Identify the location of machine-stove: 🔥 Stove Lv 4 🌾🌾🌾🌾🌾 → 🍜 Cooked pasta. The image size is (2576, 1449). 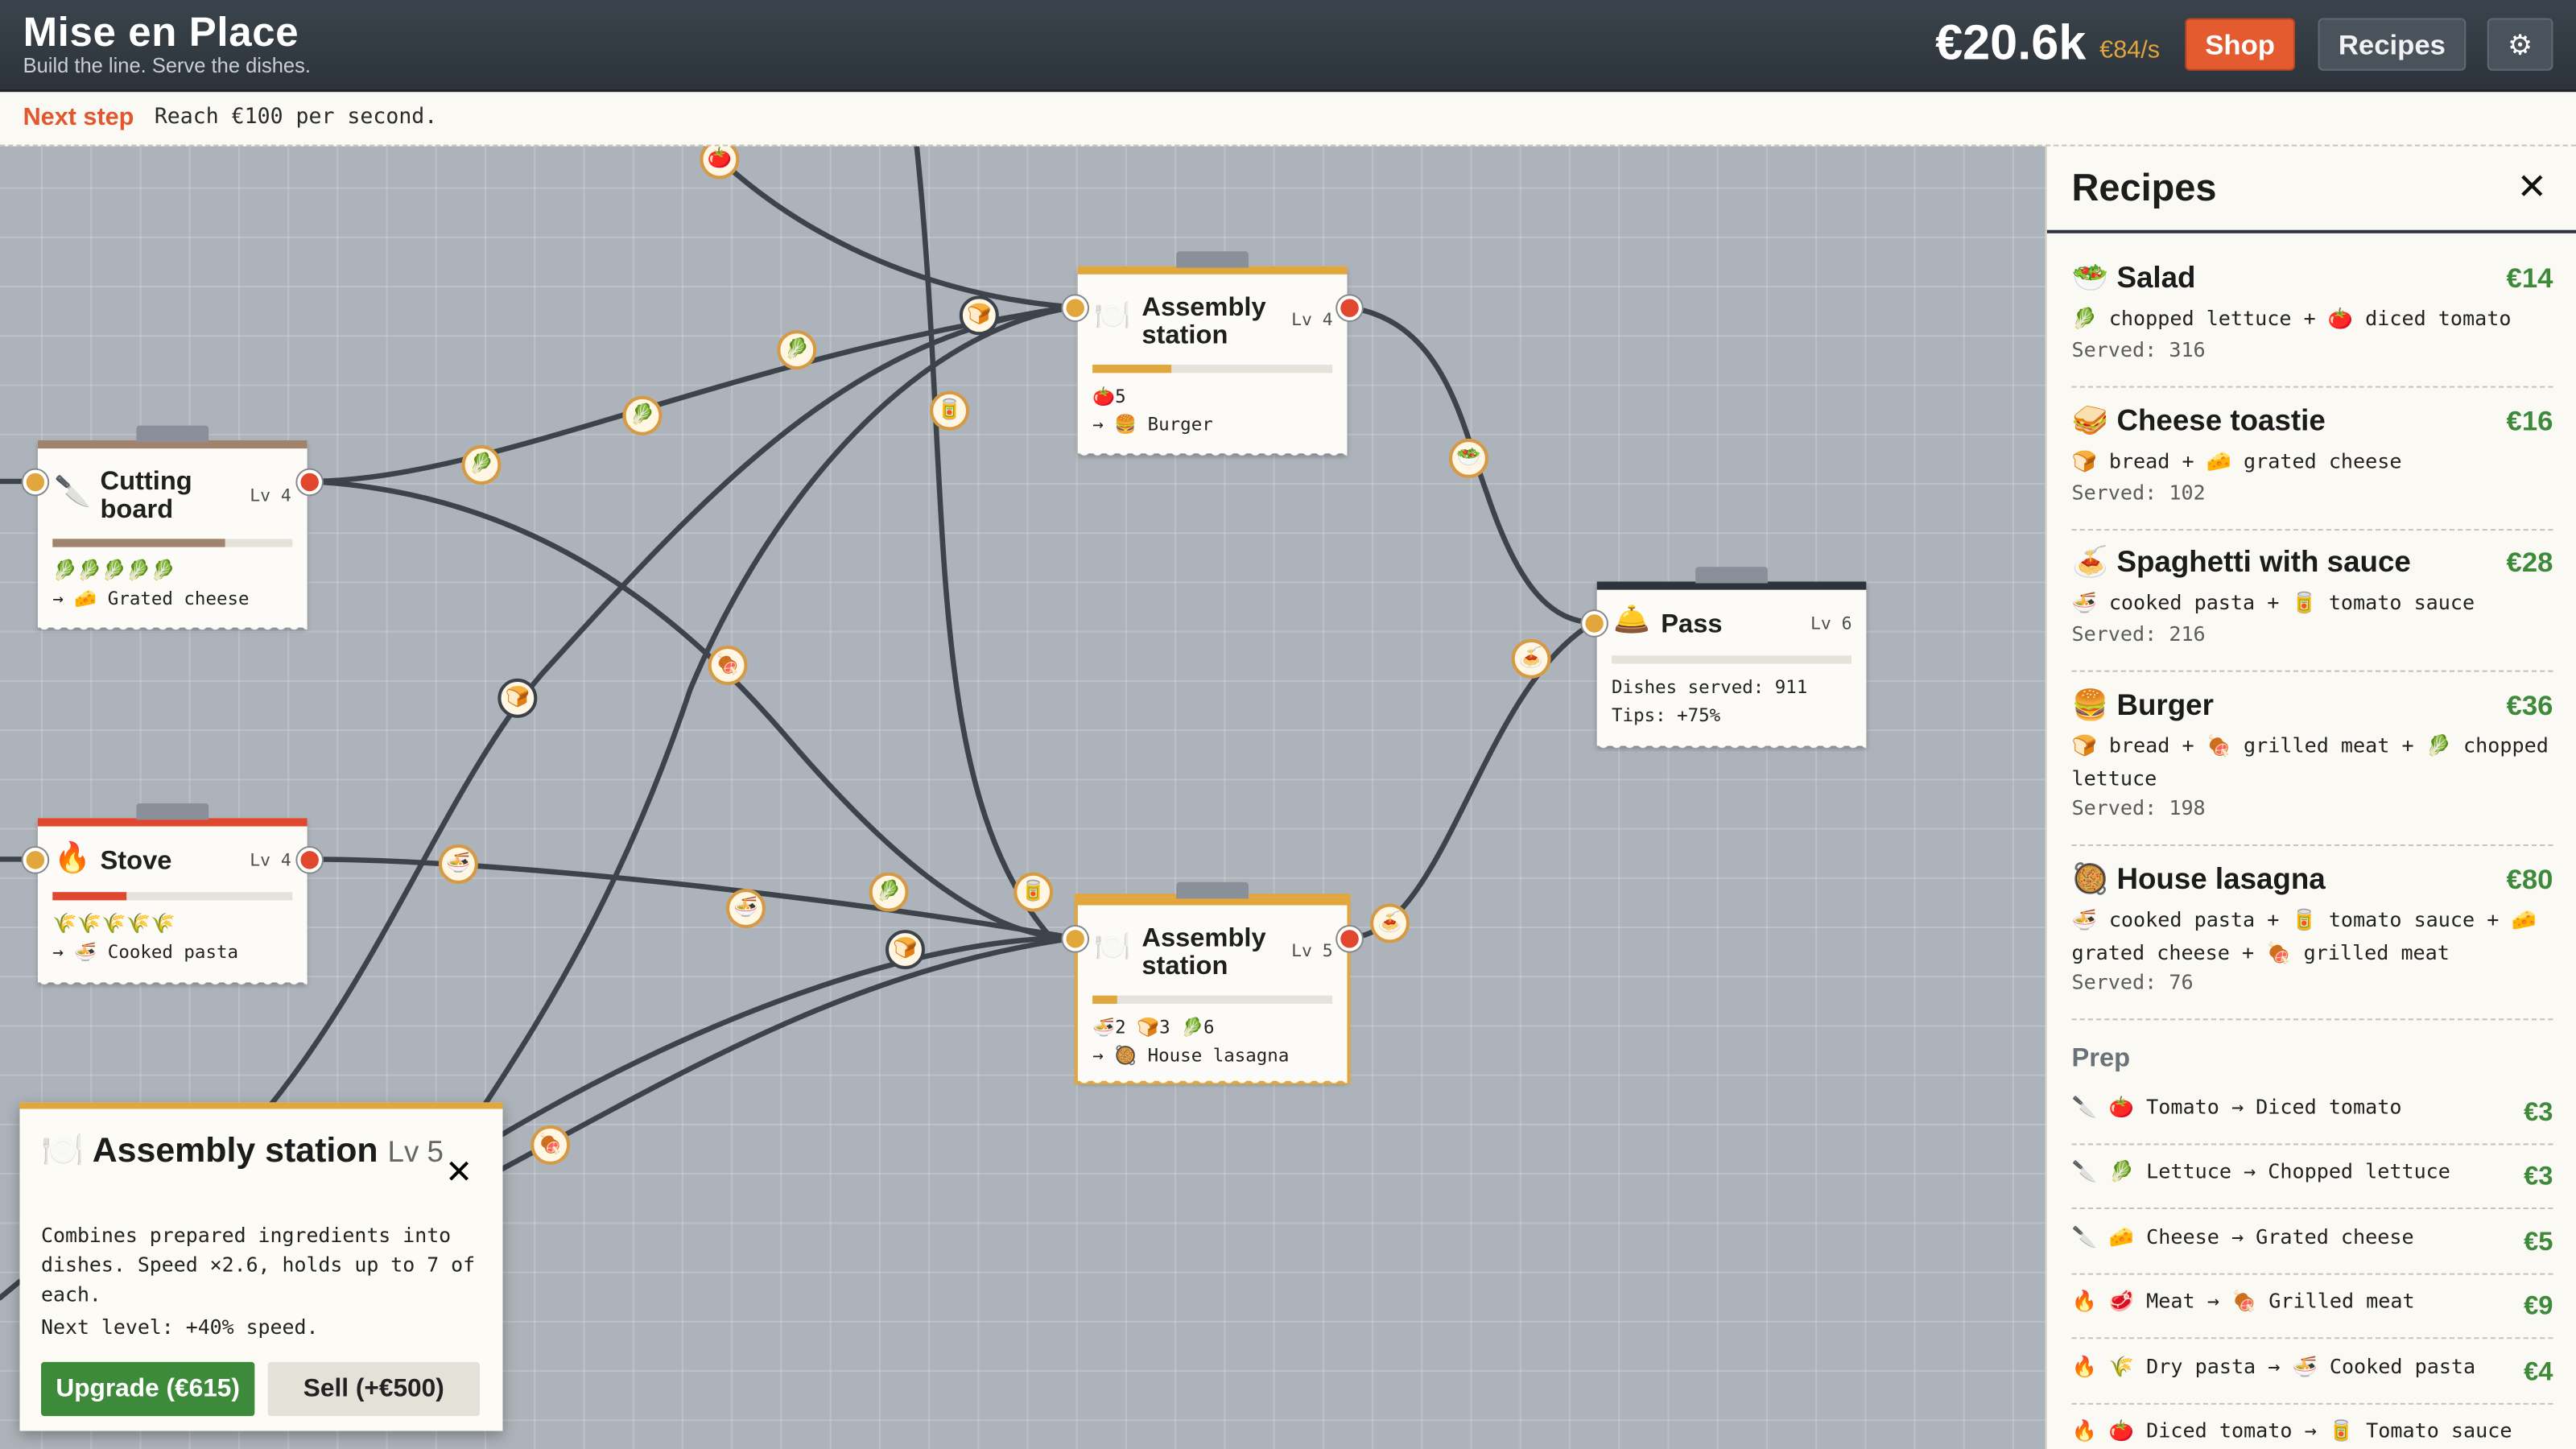
(172, 896).